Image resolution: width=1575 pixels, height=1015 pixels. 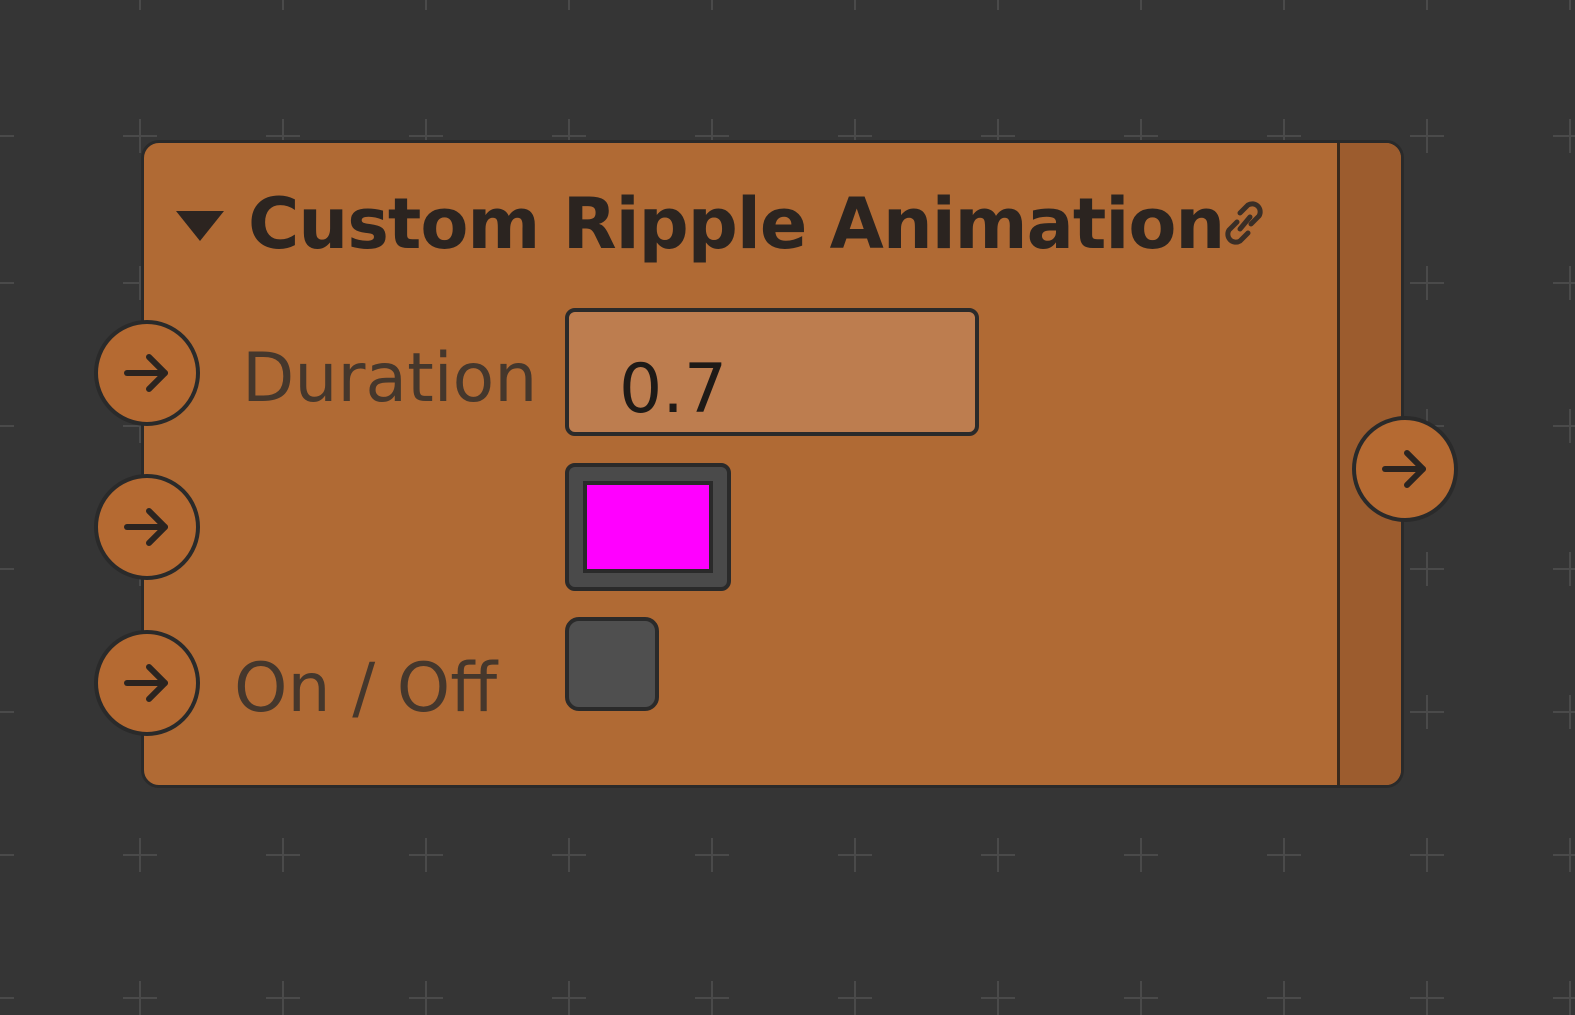 What do you see at coordinates (366, 688) in the screenshot?
I see `on-off-label: On / Off` at bounding box center [366, 688].